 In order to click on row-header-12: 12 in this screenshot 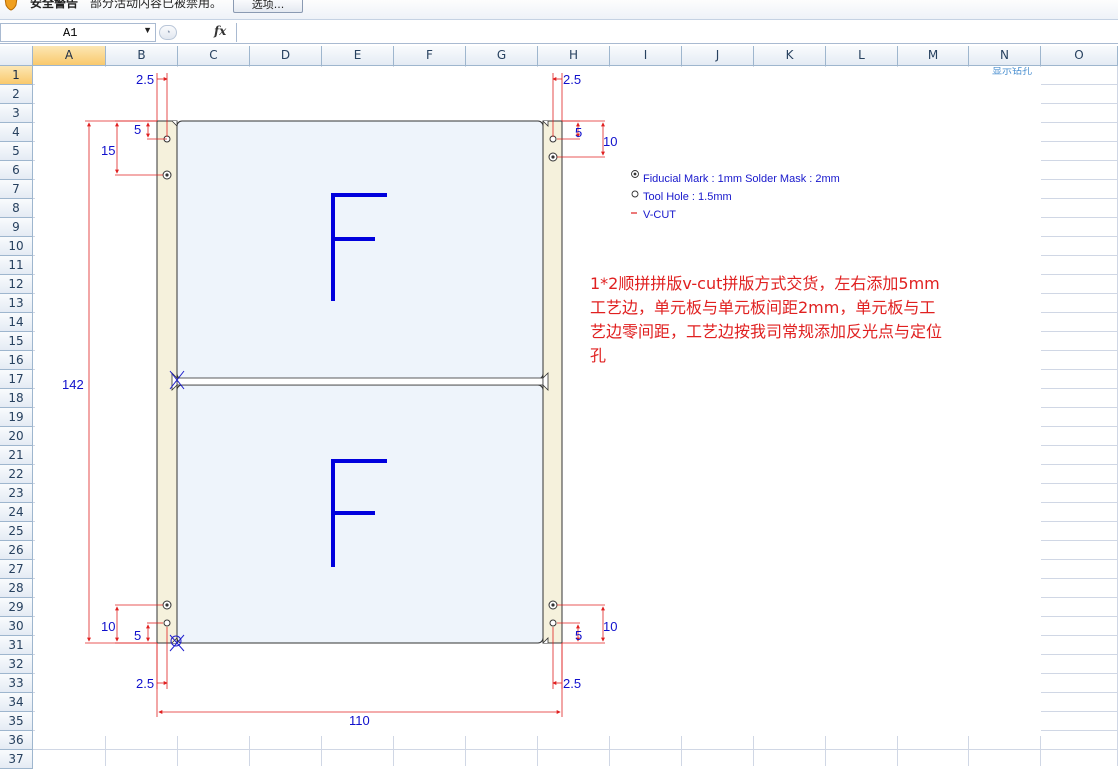, I will do `click(16, 284)`.